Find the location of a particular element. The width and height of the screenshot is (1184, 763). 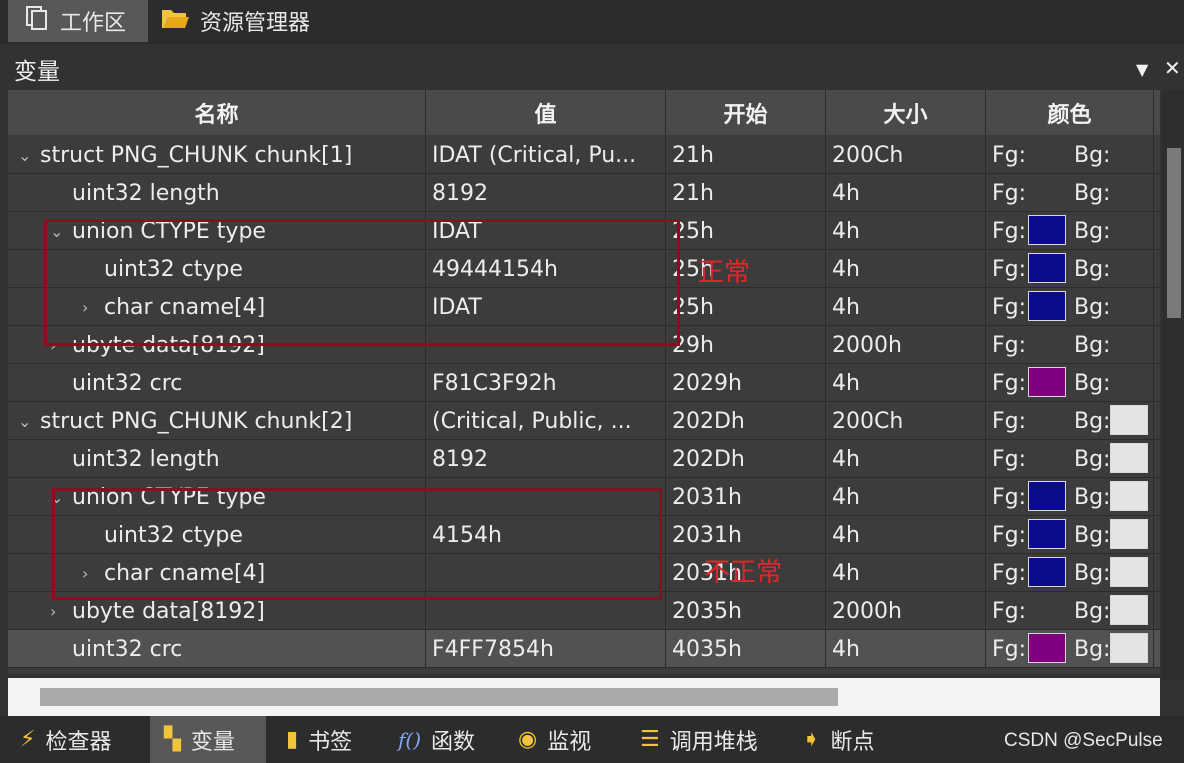

tab-workspace-label: 工作区 is located at coordinates (93, 23).